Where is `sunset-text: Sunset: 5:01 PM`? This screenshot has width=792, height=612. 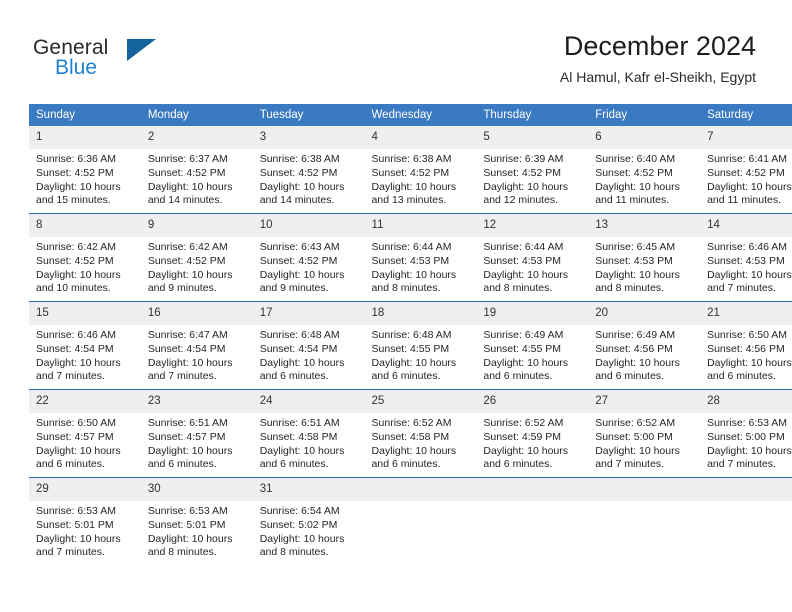 sunset-text: Sunset: 5:01 PM is located at coordinates (75, 524).